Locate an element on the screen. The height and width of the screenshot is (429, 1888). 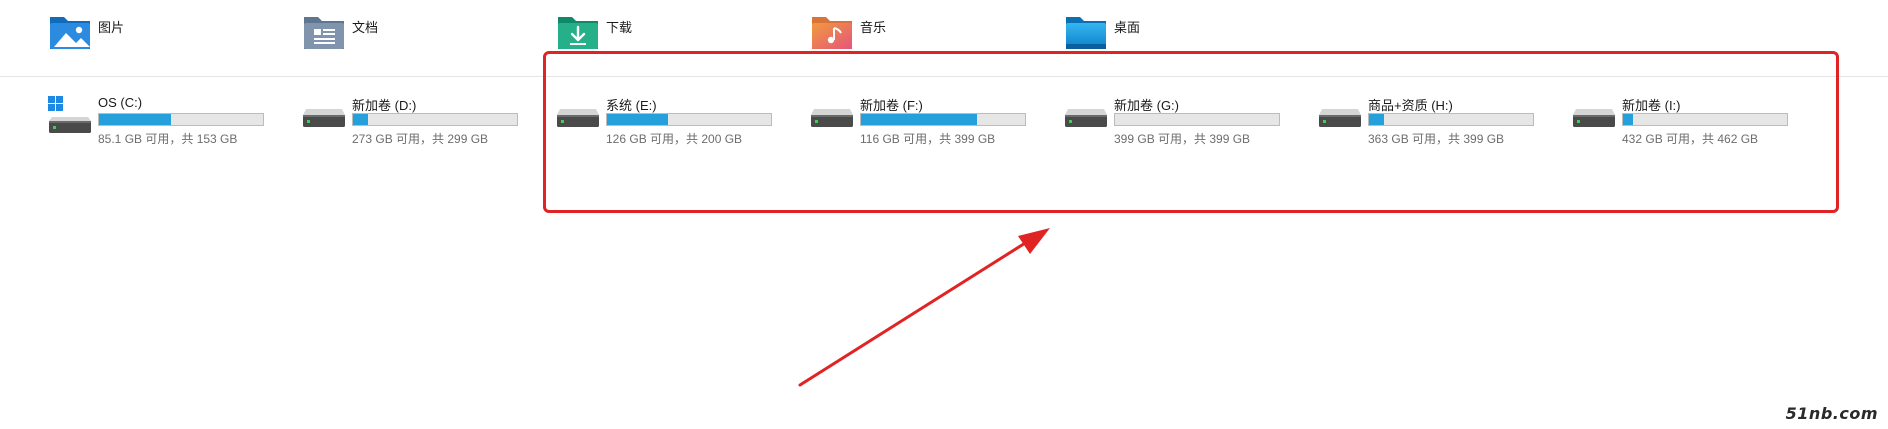
drive-c: OS (C:) 85.1 GB 可用，共 153 GB is located at coordinates (158, 125).